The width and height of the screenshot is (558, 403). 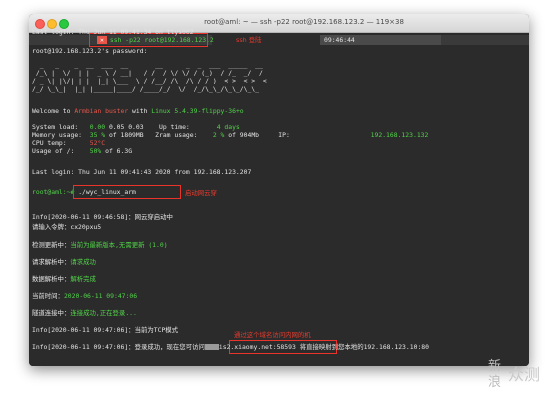 I want to click on log-line-2: 请输入令牌：cx20pxu5, so click(x=67, y=227).